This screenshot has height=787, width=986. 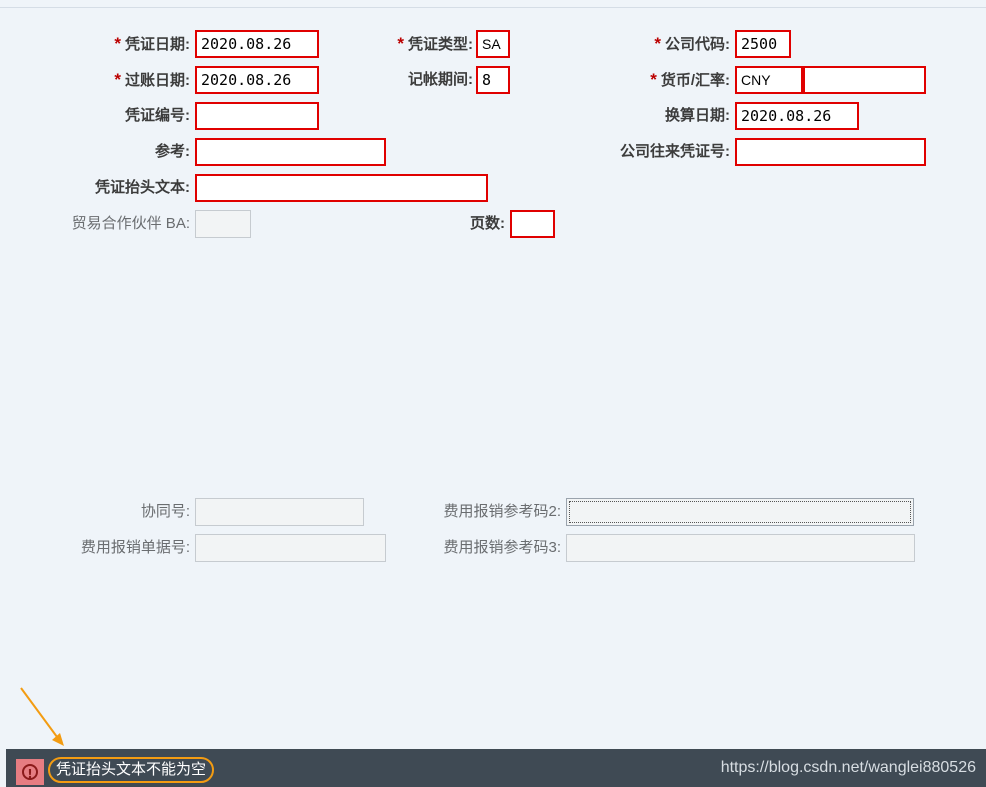 I want to click on error-glyph: !, so click(x=30, y=772).